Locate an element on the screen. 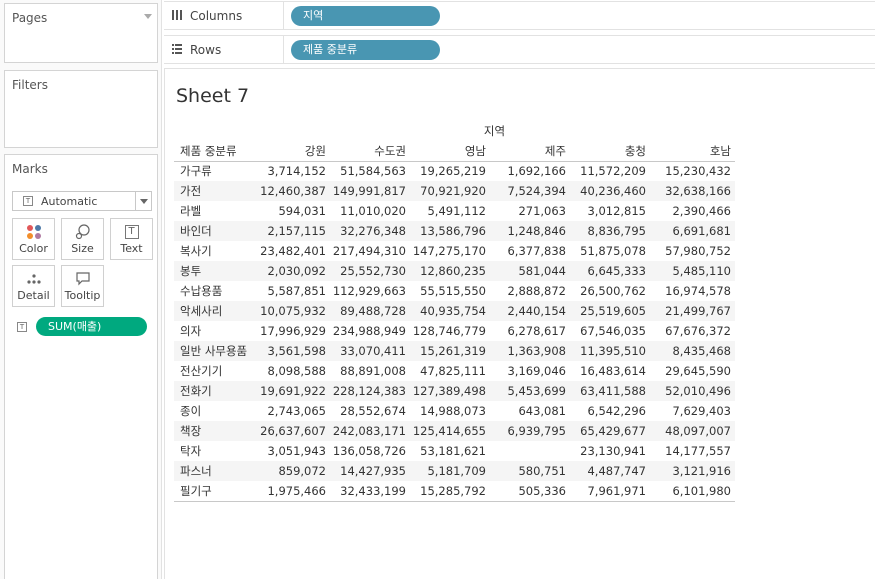 This screenshot has height=579, width=875. table-cell: 11,010,020 is located at coordinates (370, 211).